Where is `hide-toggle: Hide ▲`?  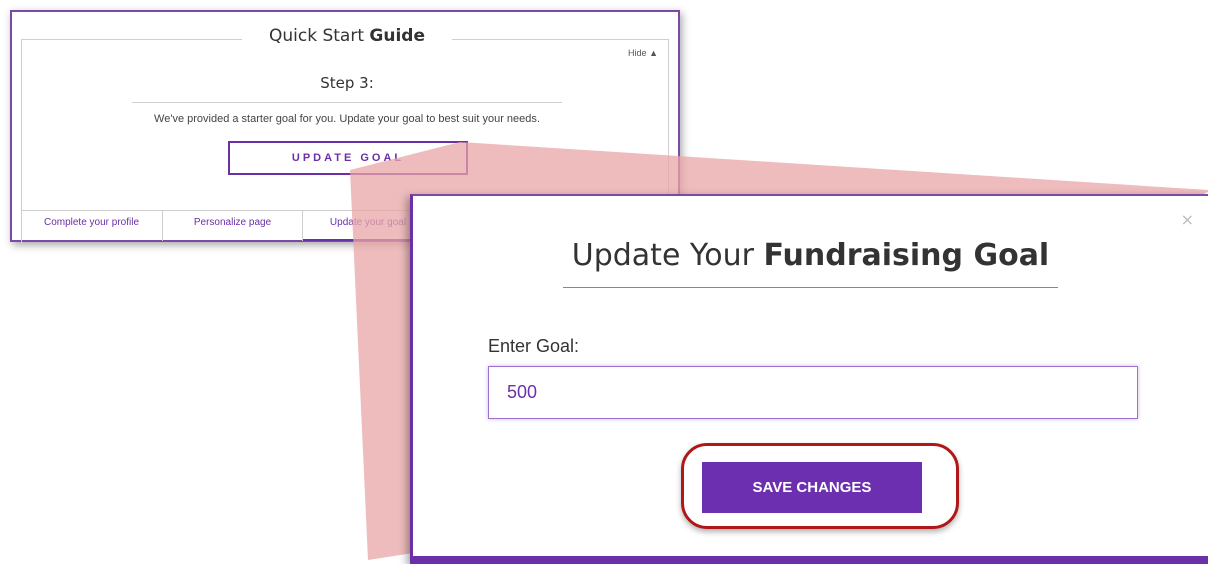 hide-toggle: Hide ▲ is located at coordinates (643, 53).